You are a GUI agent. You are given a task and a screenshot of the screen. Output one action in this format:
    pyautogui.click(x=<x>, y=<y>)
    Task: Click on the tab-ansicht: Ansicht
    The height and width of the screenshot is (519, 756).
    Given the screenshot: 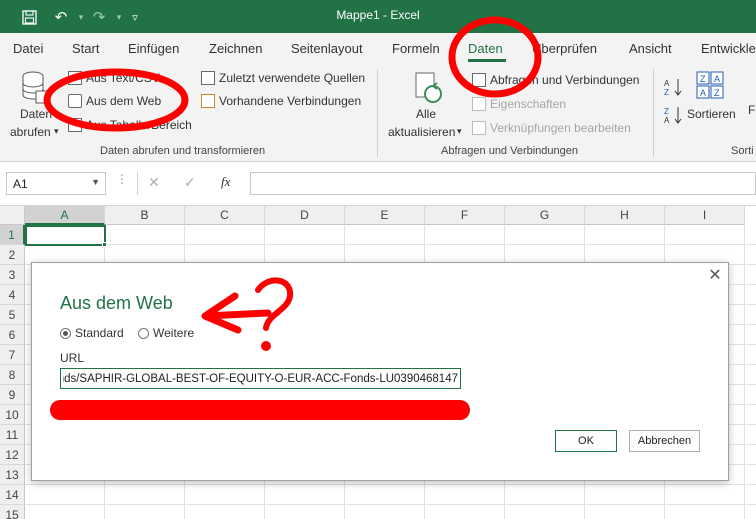 What is the action you would take?
    pyautogui.click(x=650, y=48)
    